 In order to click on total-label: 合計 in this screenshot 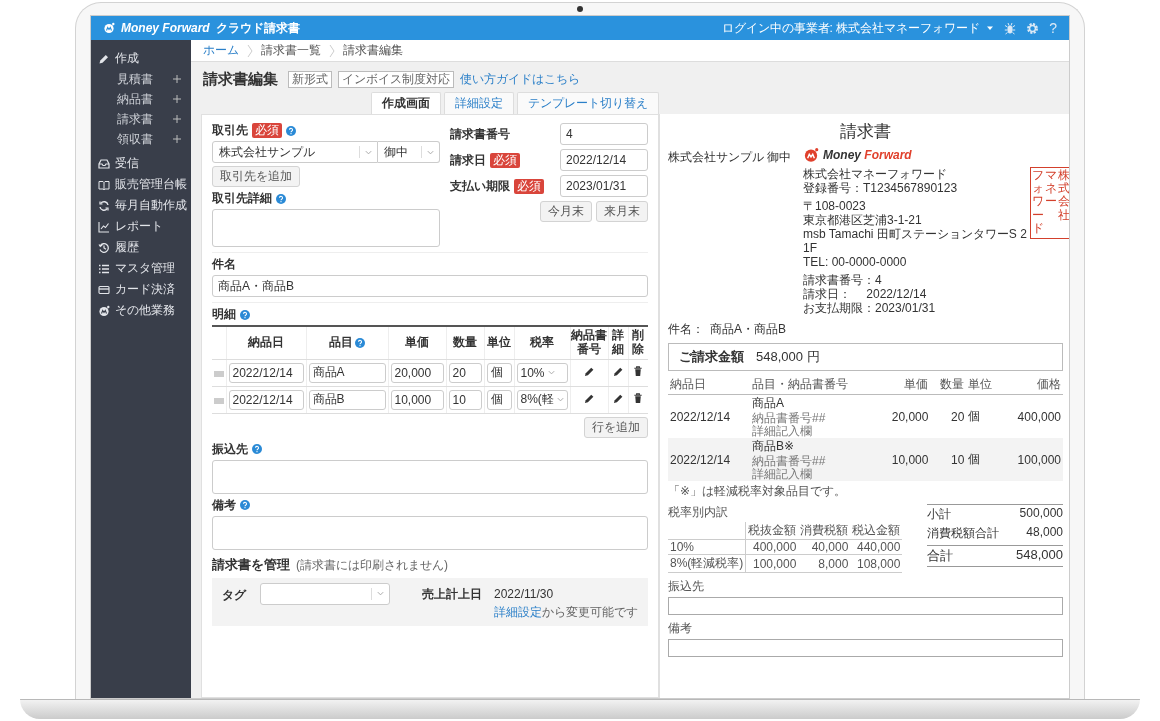, I will do `click(940, 556)`.